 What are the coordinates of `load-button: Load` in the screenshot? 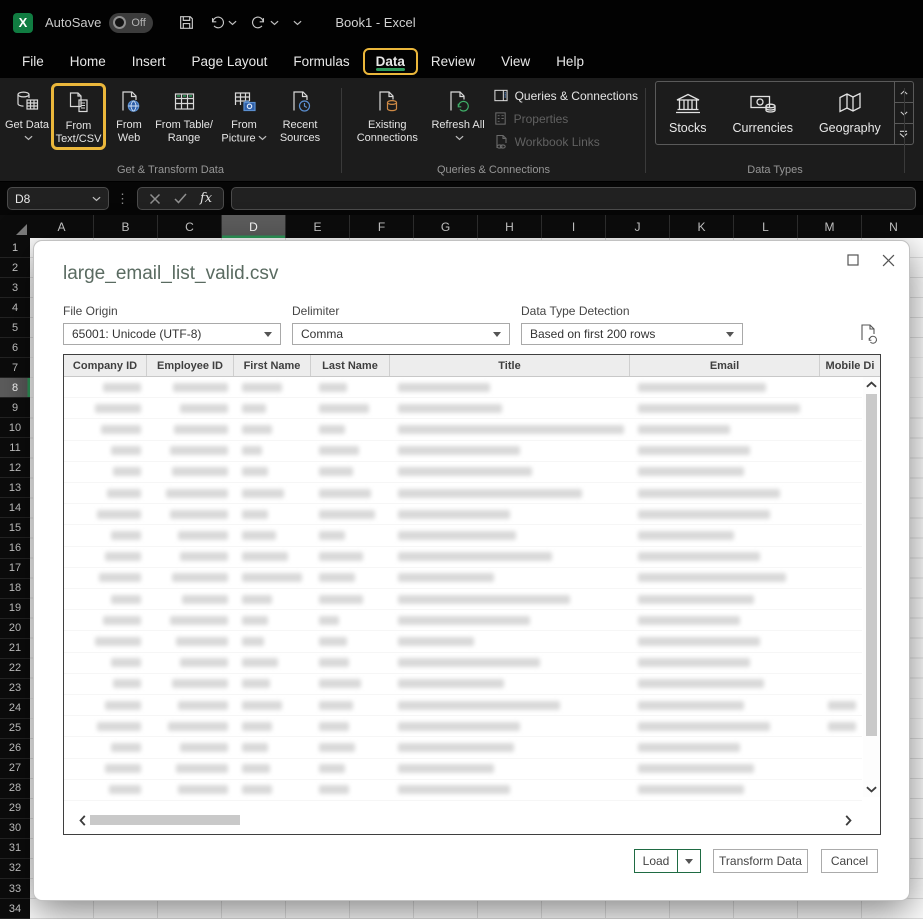 It's located at (656, 861).